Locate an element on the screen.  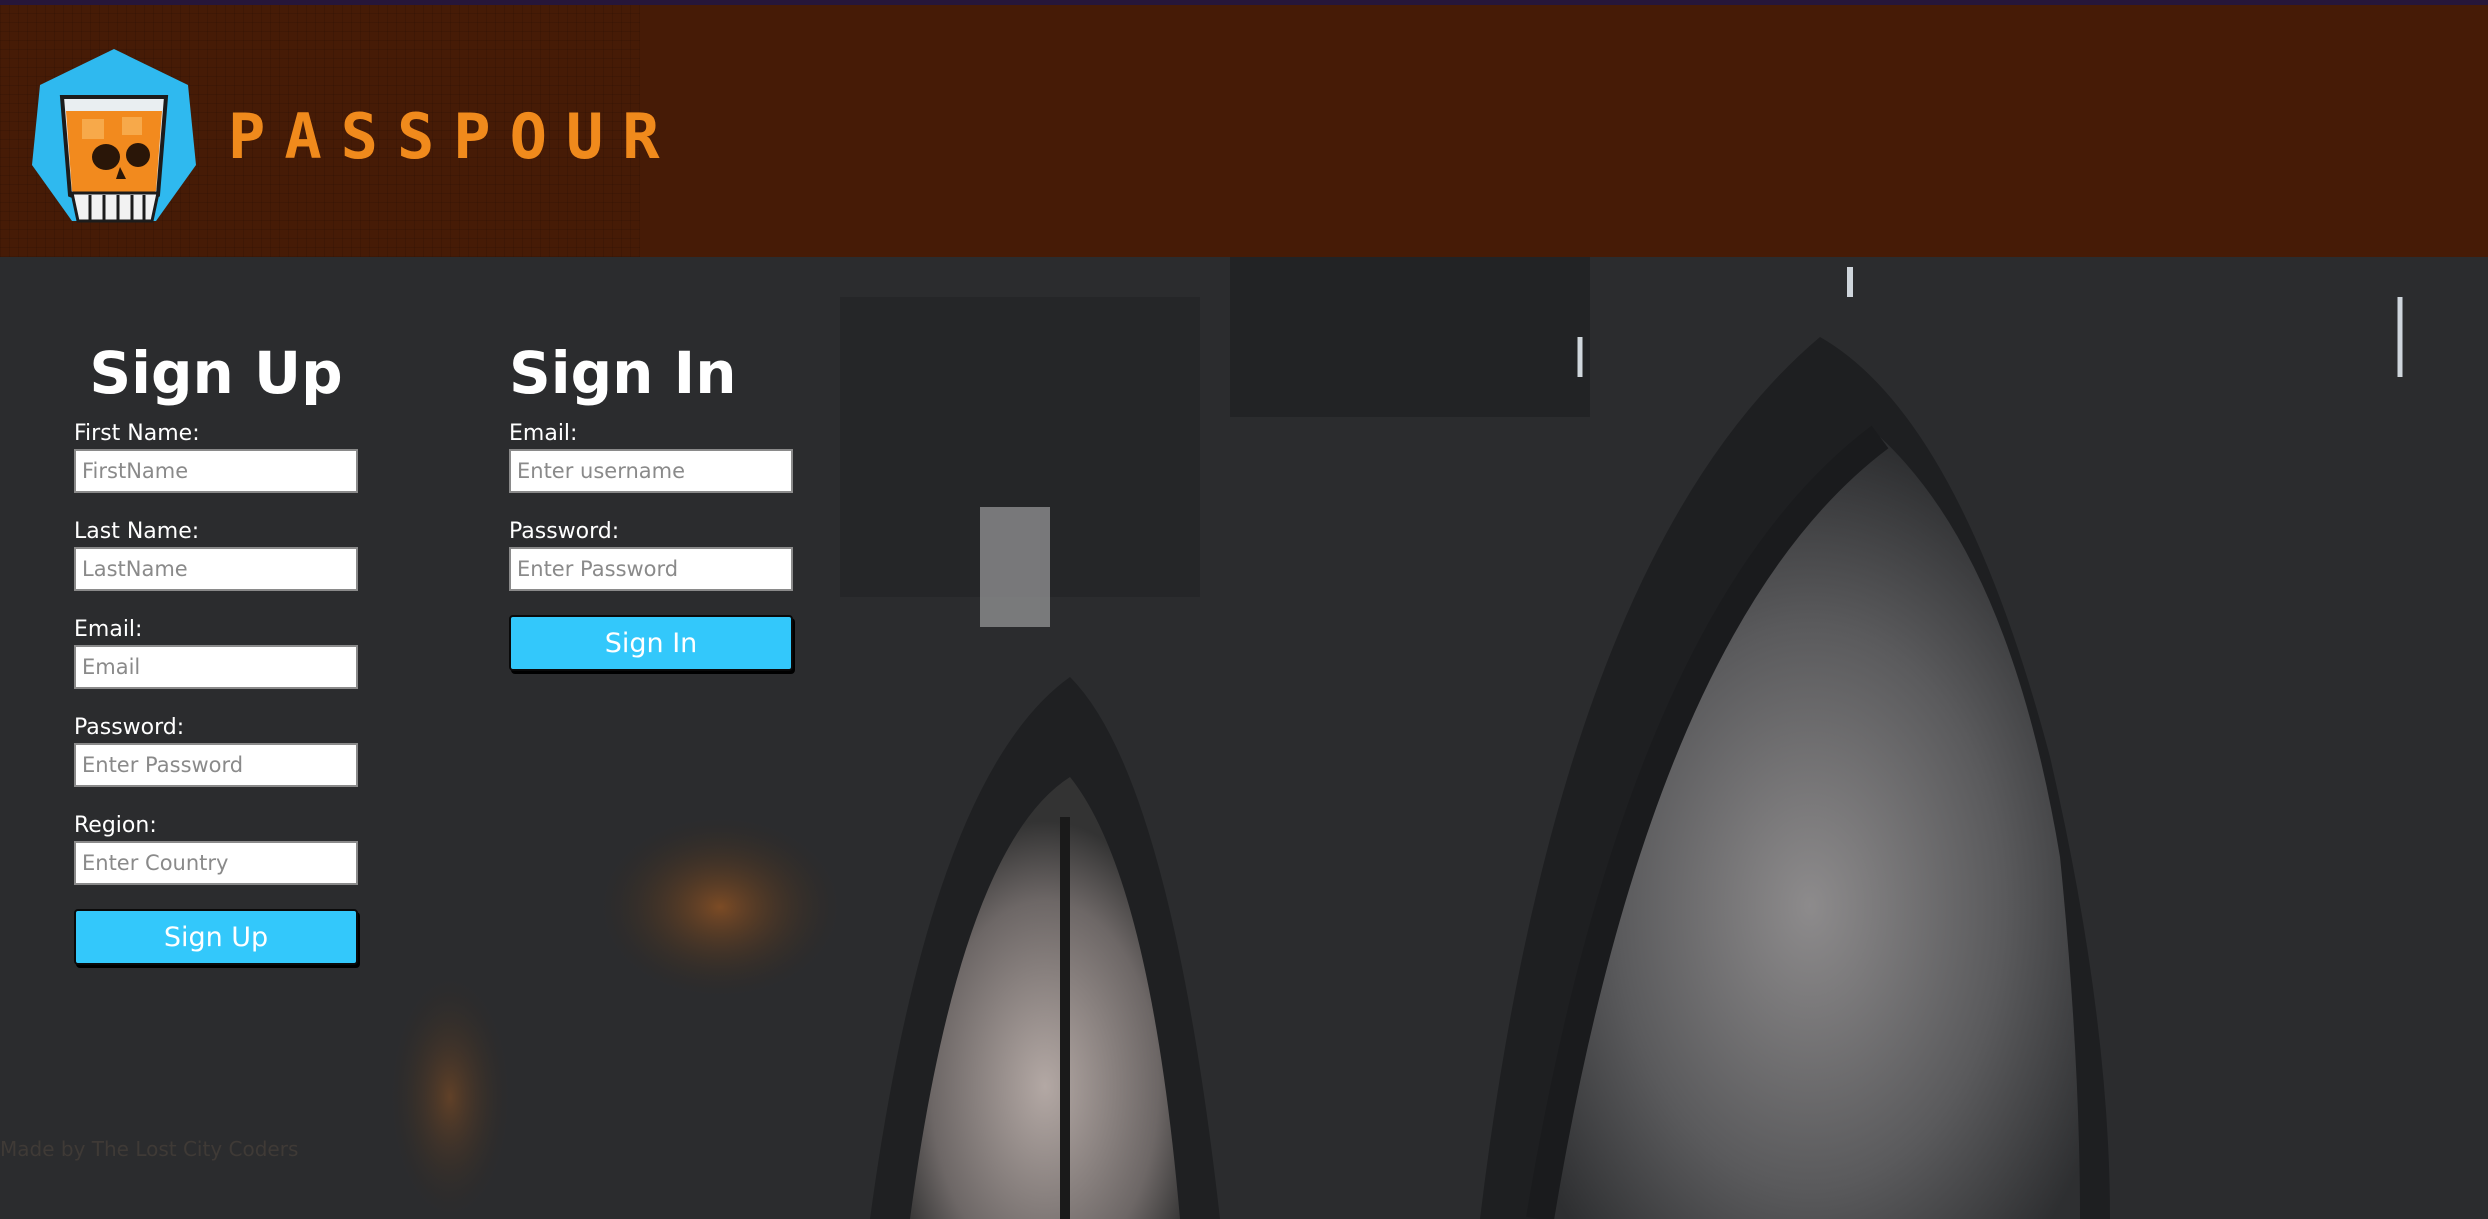
whiskey-skull-logo-icon is located at coordinates (114, 137).